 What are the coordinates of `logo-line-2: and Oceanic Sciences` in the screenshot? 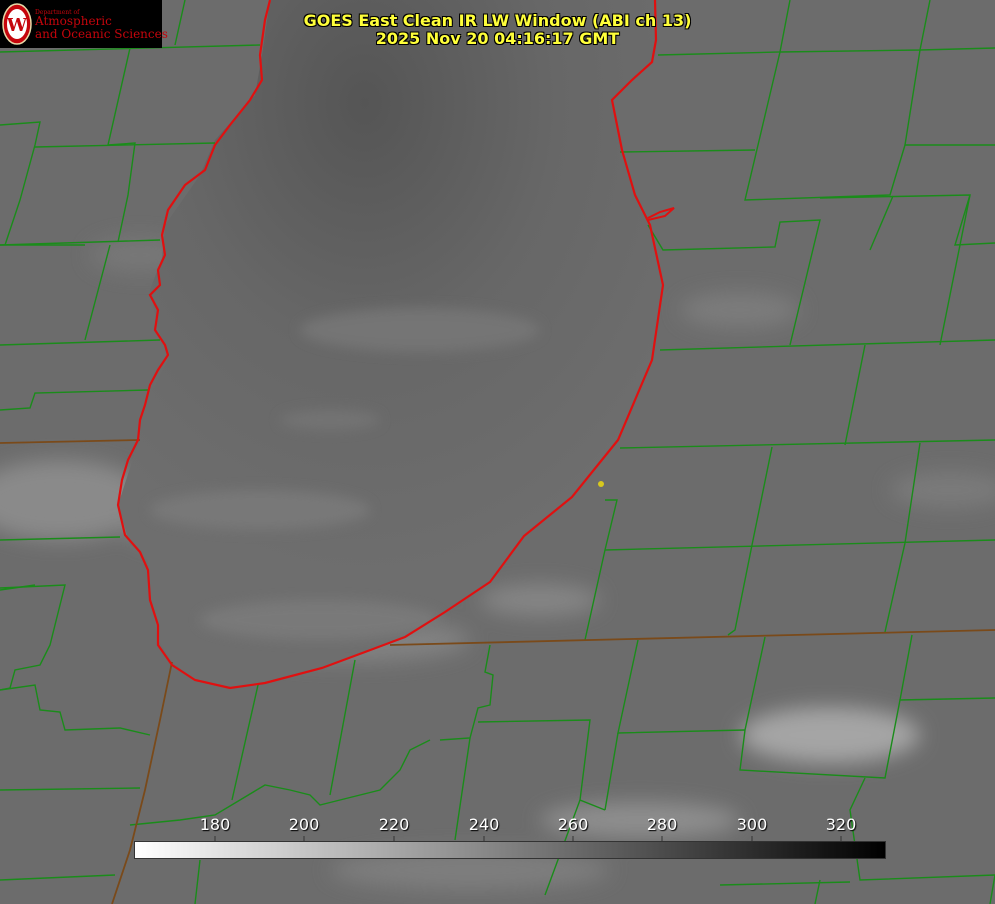 It's located at (101, 34).